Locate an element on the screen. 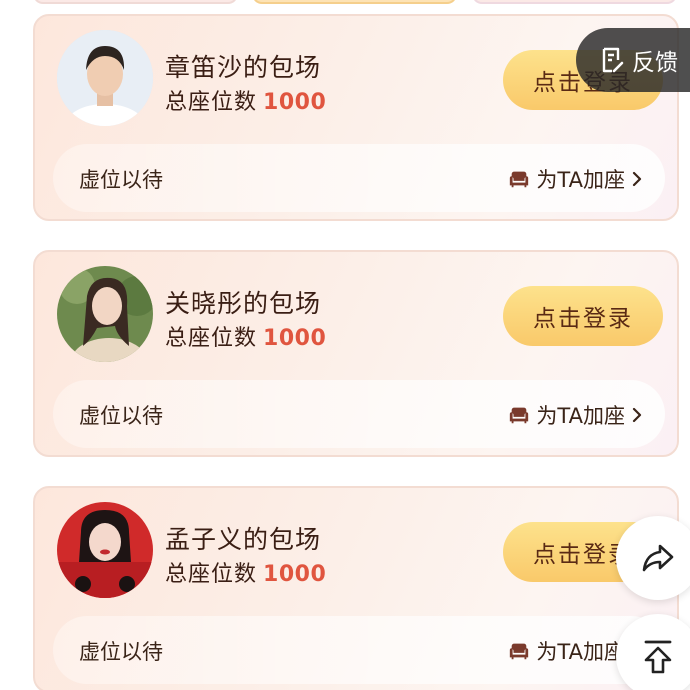 This screenshot has width=690, height=690. previous-tab-stub-active is located at coordinates (354, 2).